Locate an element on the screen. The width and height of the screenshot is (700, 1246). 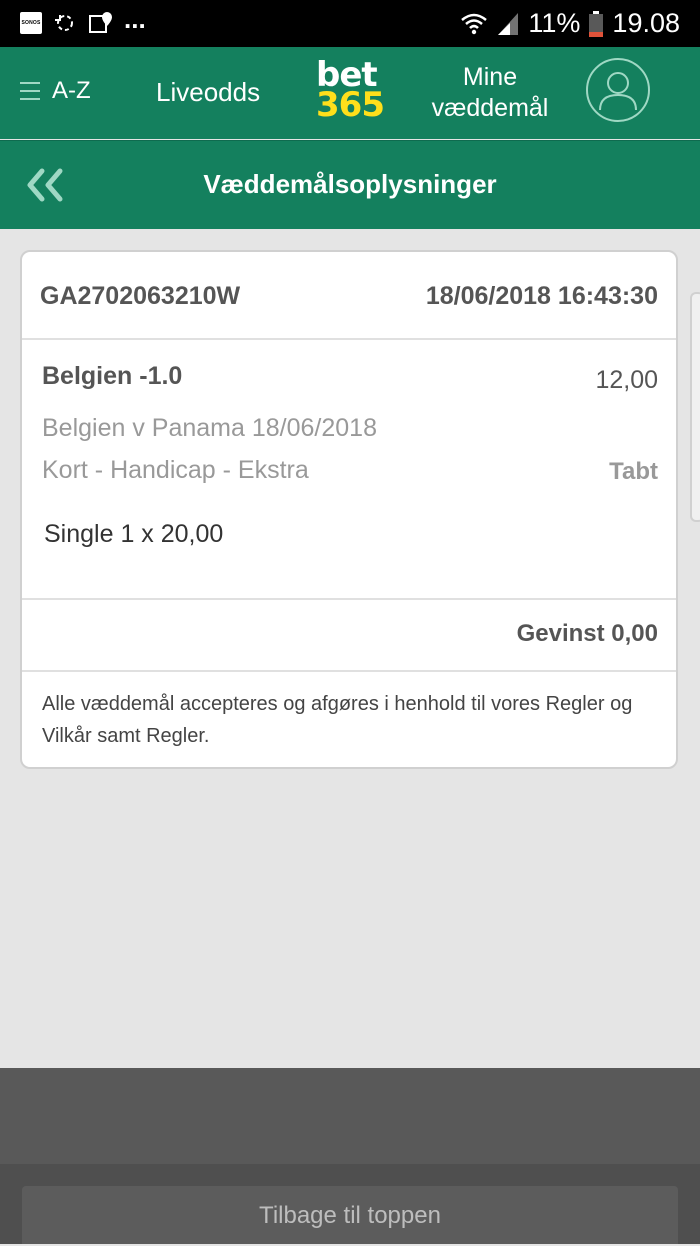
status-bar-right: 11% 19.08 is located at coordinates (570, 23).